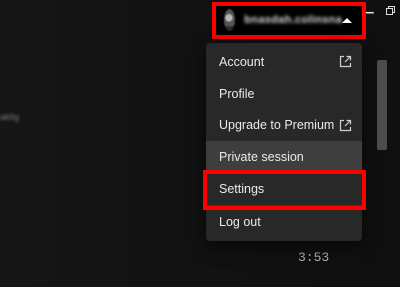 The width and height of the screenshot is (400, 287). Describe the element at coordinates (284, 222) in the screenshot. I see `menu-item-log-out: Log out` at that location.